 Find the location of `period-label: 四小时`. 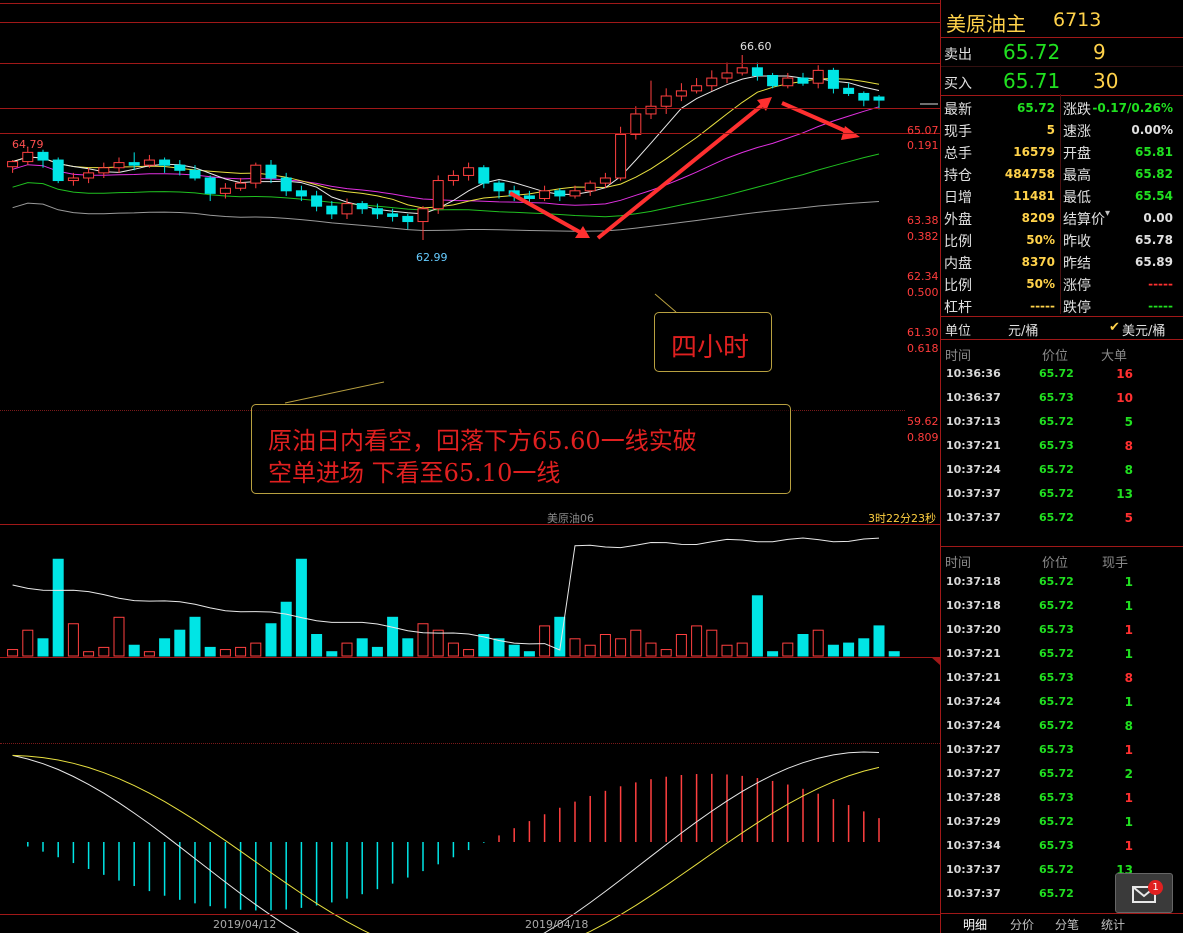

period-label: 四小时 is located at coordinates (710, 348).